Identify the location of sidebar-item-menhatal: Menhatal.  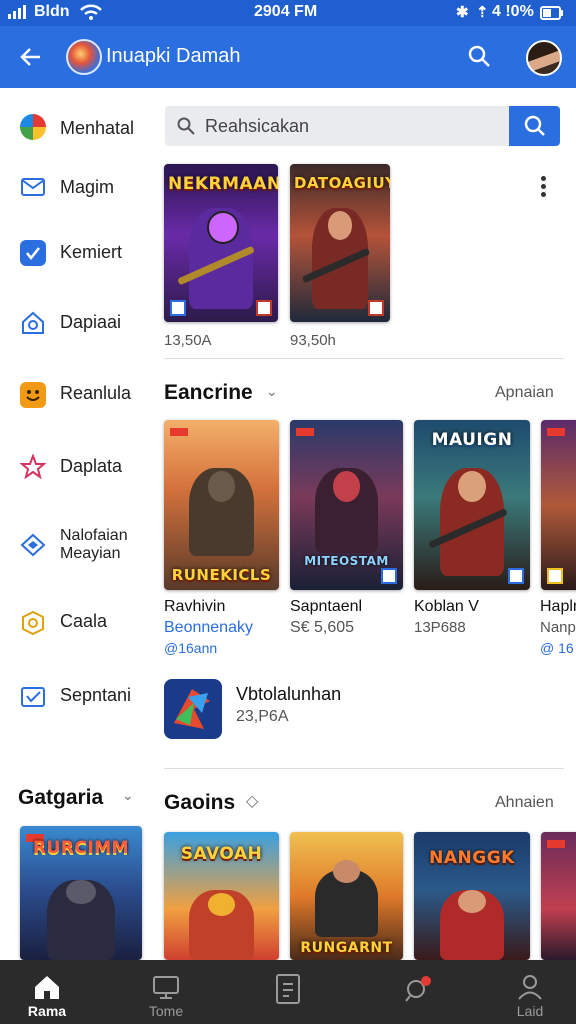
(75, 134).